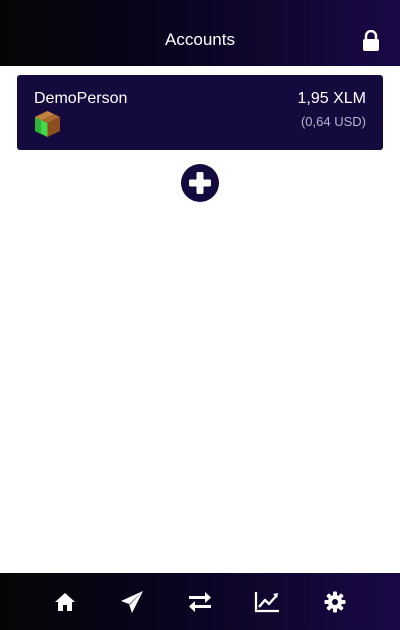 This screenshot has width=400, height=630. I want to click on account-card: DemoPerson 1,95 XLM (0,64 USD), so click(200, 112).